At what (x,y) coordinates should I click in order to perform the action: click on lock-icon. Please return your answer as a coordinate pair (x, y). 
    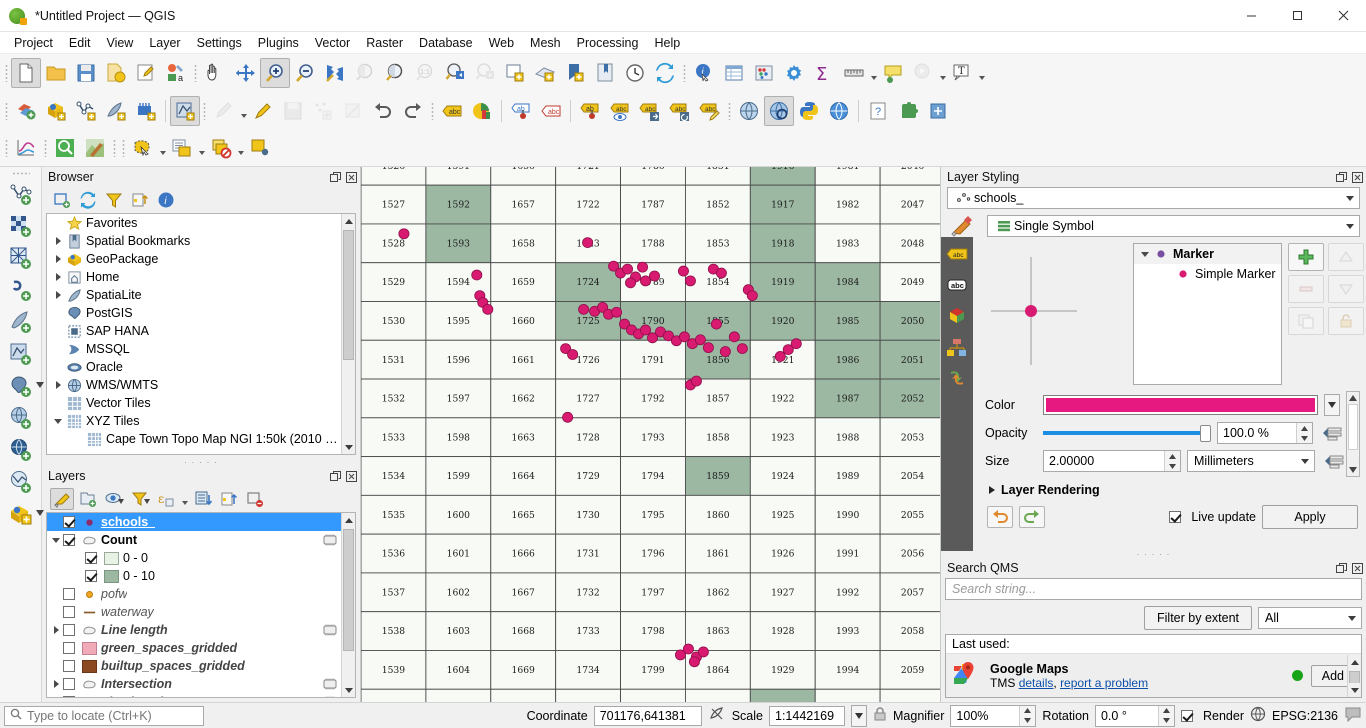
    Looking at the image, I should click on (1346, 321).